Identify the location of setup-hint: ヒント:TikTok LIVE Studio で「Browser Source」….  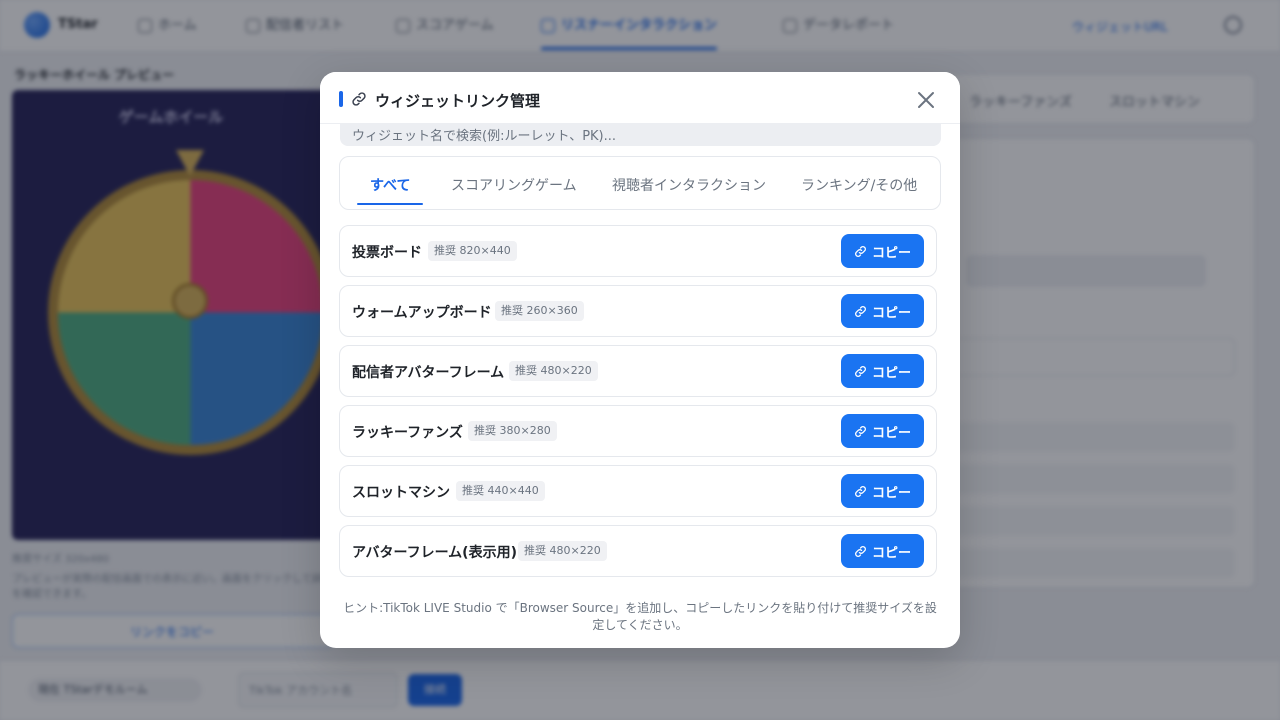
(640, 616).